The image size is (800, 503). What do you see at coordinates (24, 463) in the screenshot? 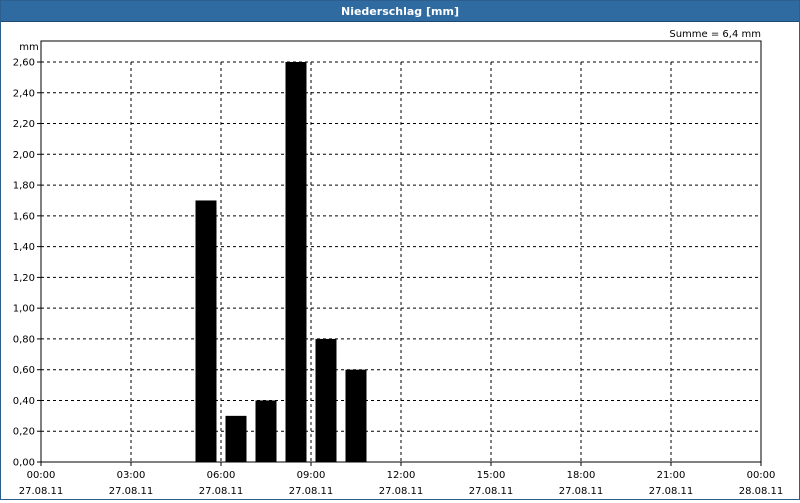
I see `y-tick-label: 0,00` at bounding box center [24, 463].